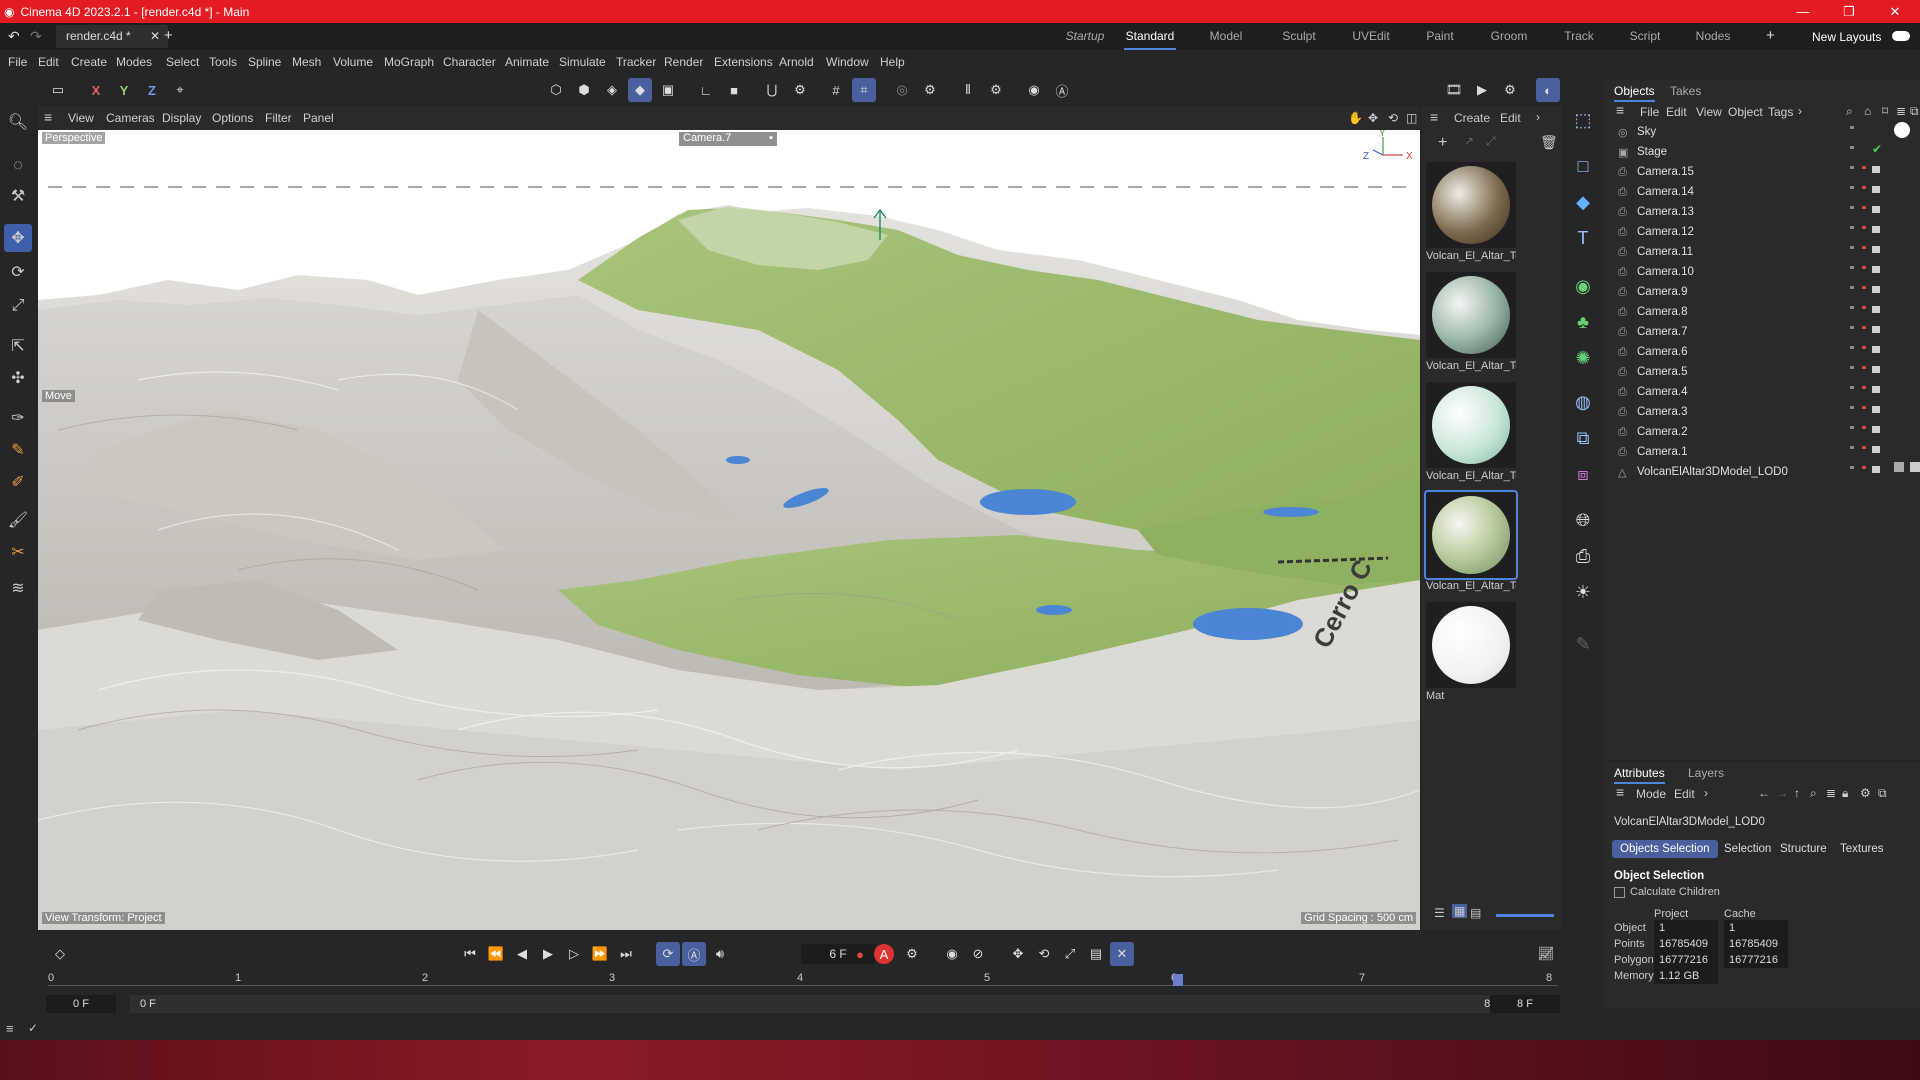 The image size is (1920, 1080). Describe the element at coordinates (527, 62) in the screenshot. I see `menu-animate: Animate` at that location.